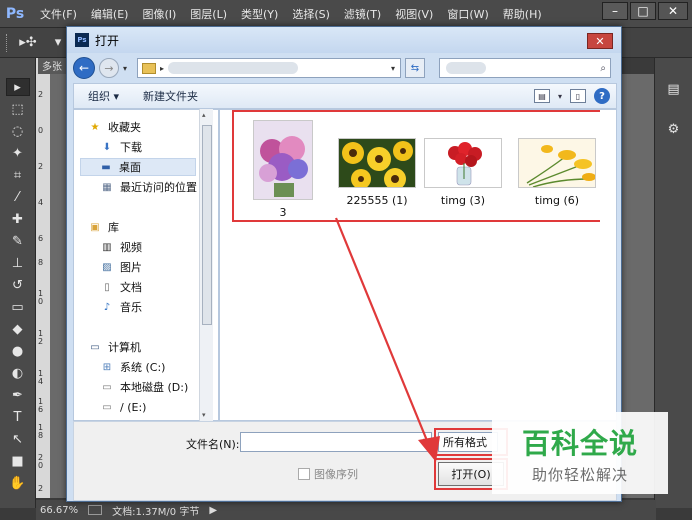  Describe the element at coordinates (18, 395) in the screenshot. I see `pen-icon: ✒` at that location.